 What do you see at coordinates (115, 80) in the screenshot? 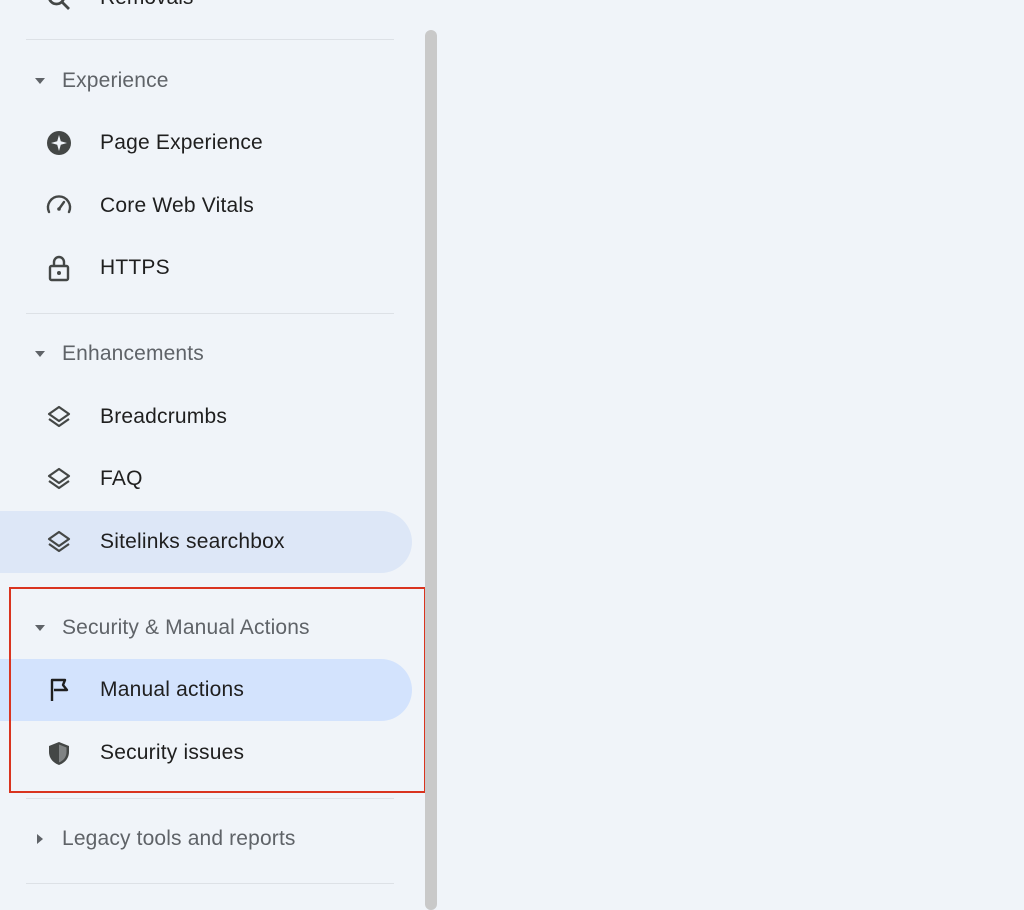
I see `section-title-experience: Experience` at bounding box center [115, 80].